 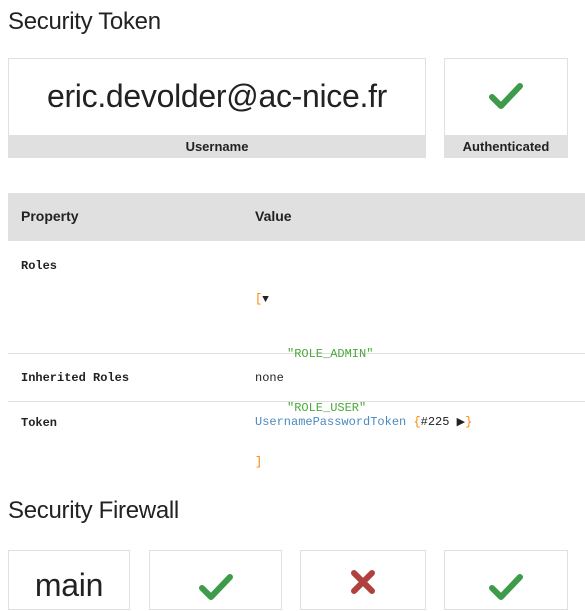 What do you see at coordinates (93, 510) in the screenshot?
I see `security-firewall-heading: Security Firewall` at bounding box center [93, 510].